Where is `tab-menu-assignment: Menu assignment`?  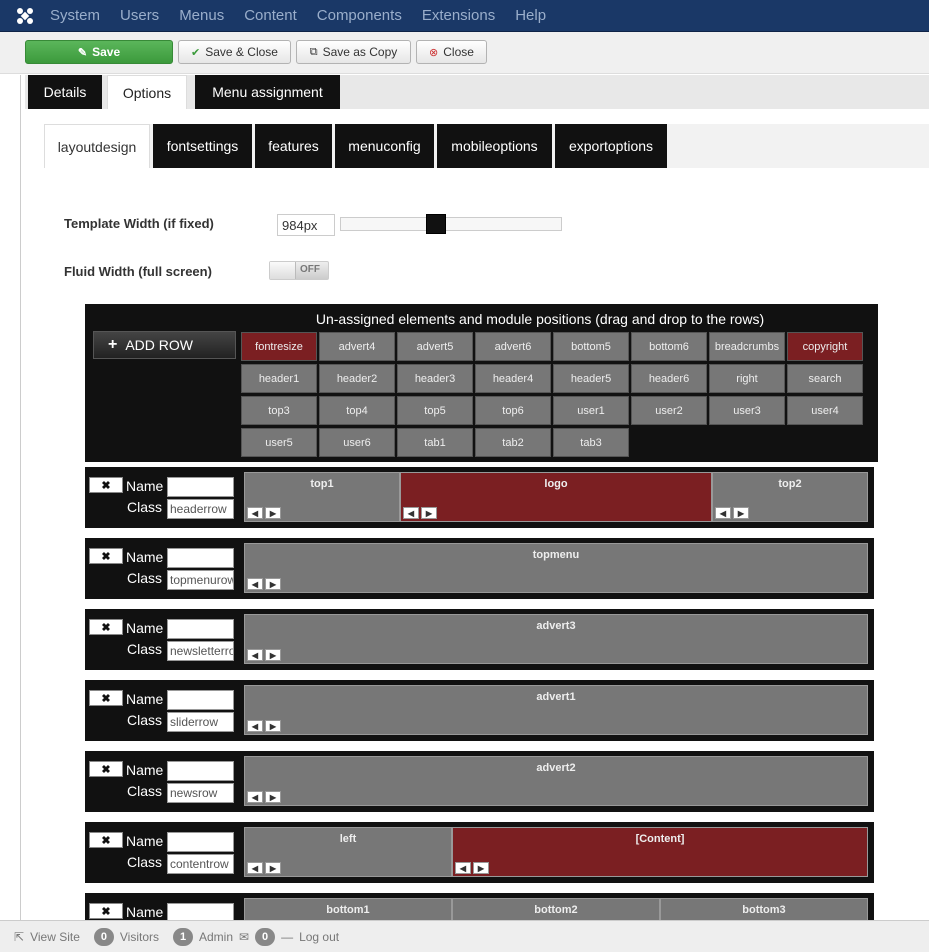
tab-menu-assignment: Menu assignment is located at coordinates (267, 92).